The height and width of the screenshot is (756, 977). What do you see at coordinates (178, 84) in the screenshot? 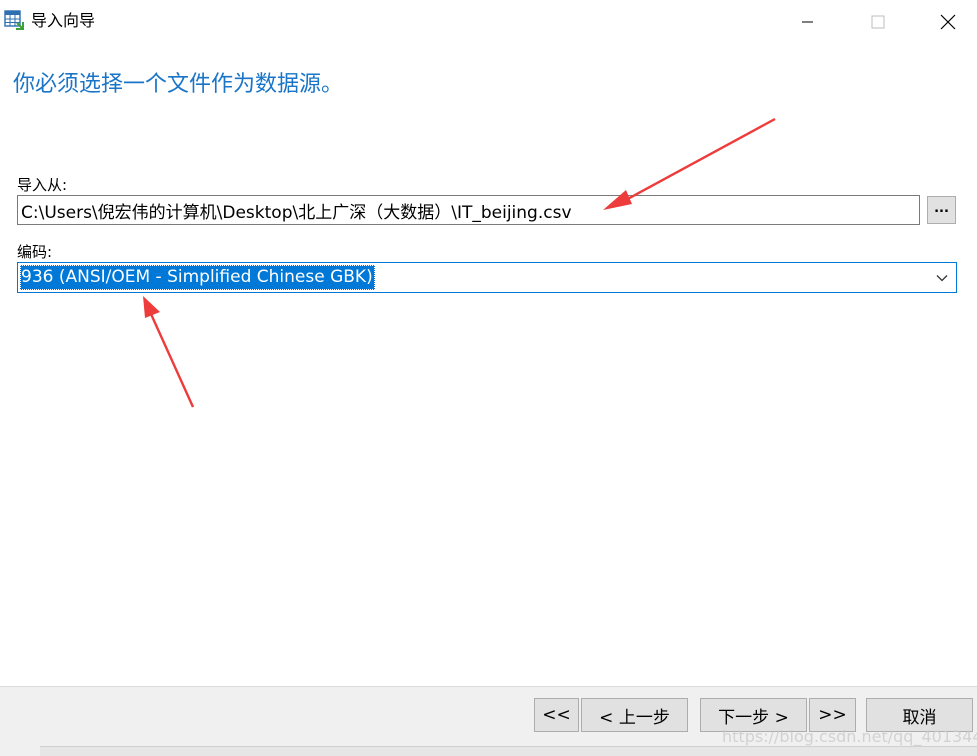
I see `page-heading: 你必须选择一个文件作为数据源。` at bounding box center [178, 84].